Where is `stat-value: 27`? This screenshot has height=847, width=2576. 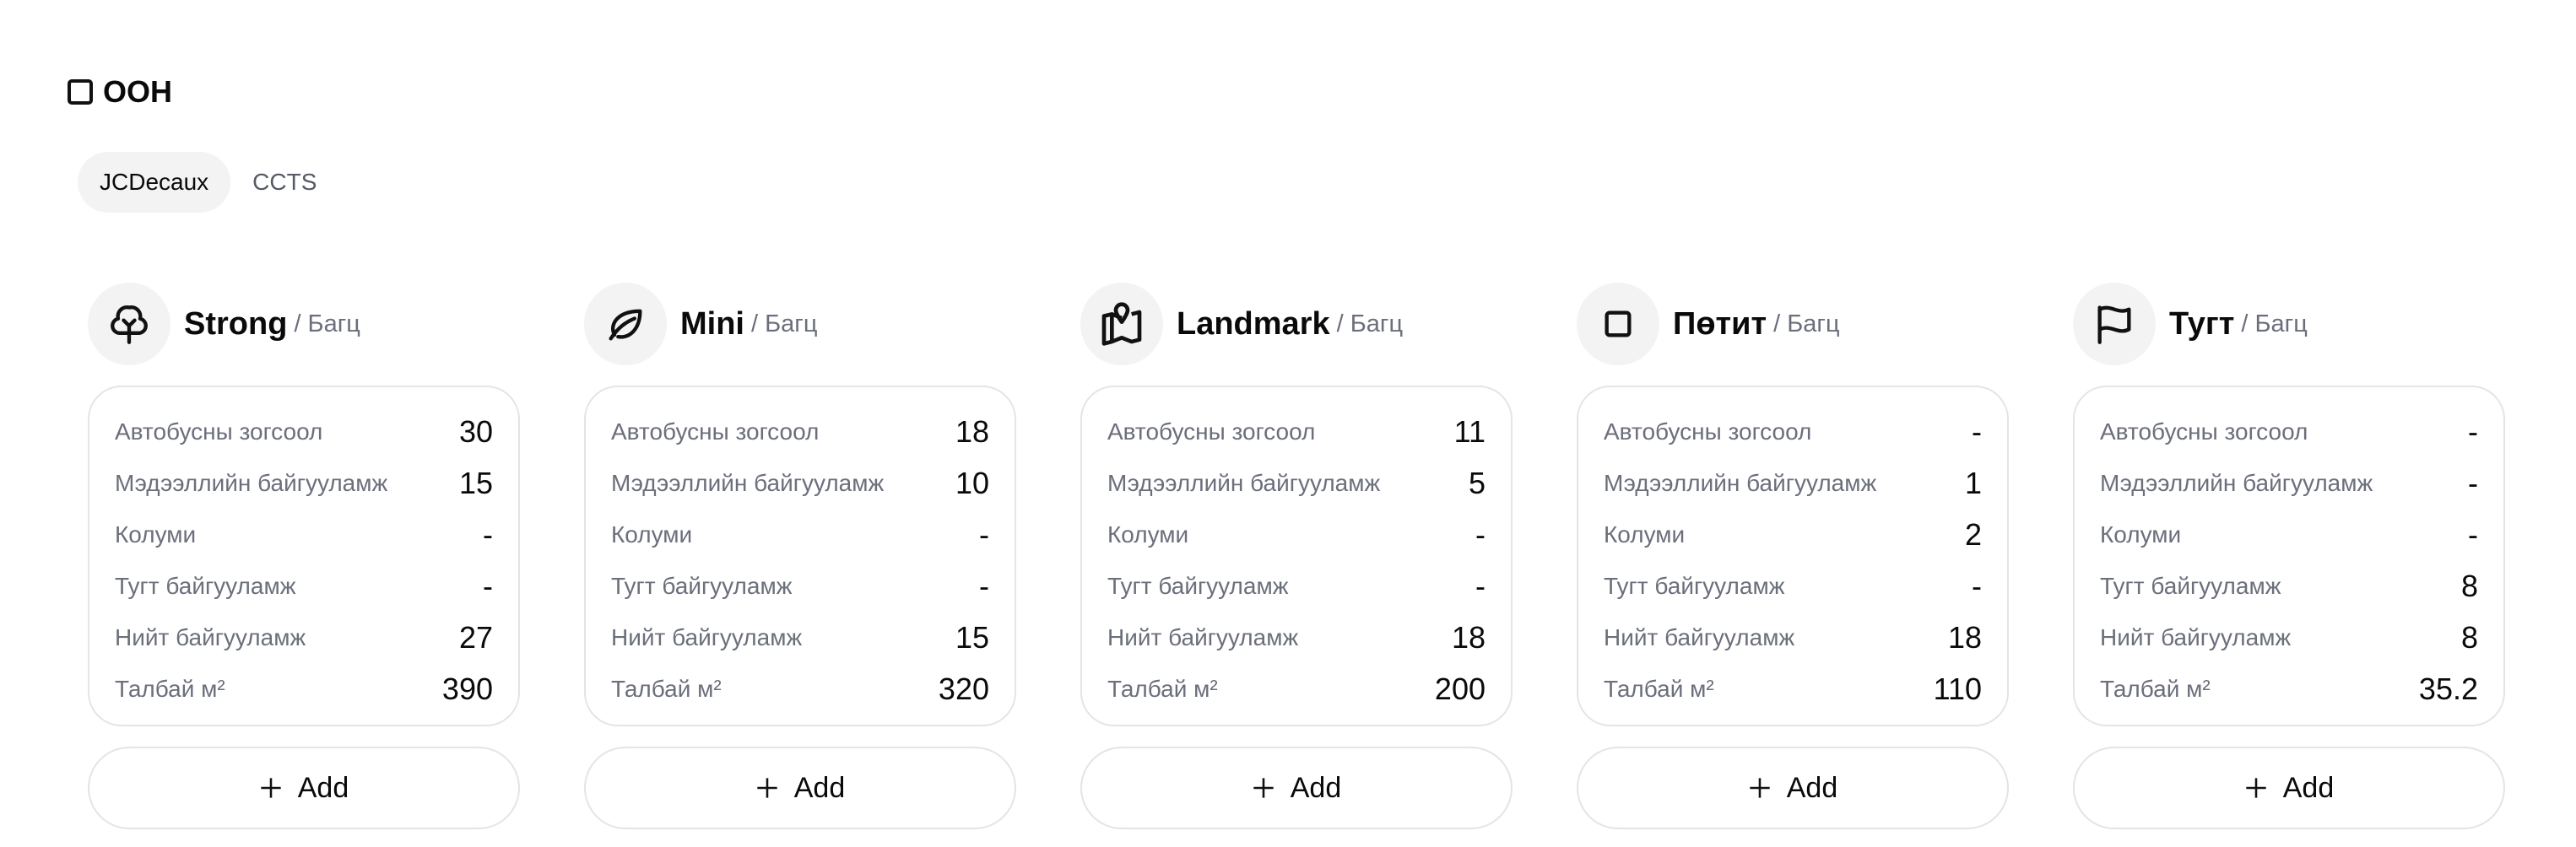
stat-value: 27 is located at coordinates (476, 637).